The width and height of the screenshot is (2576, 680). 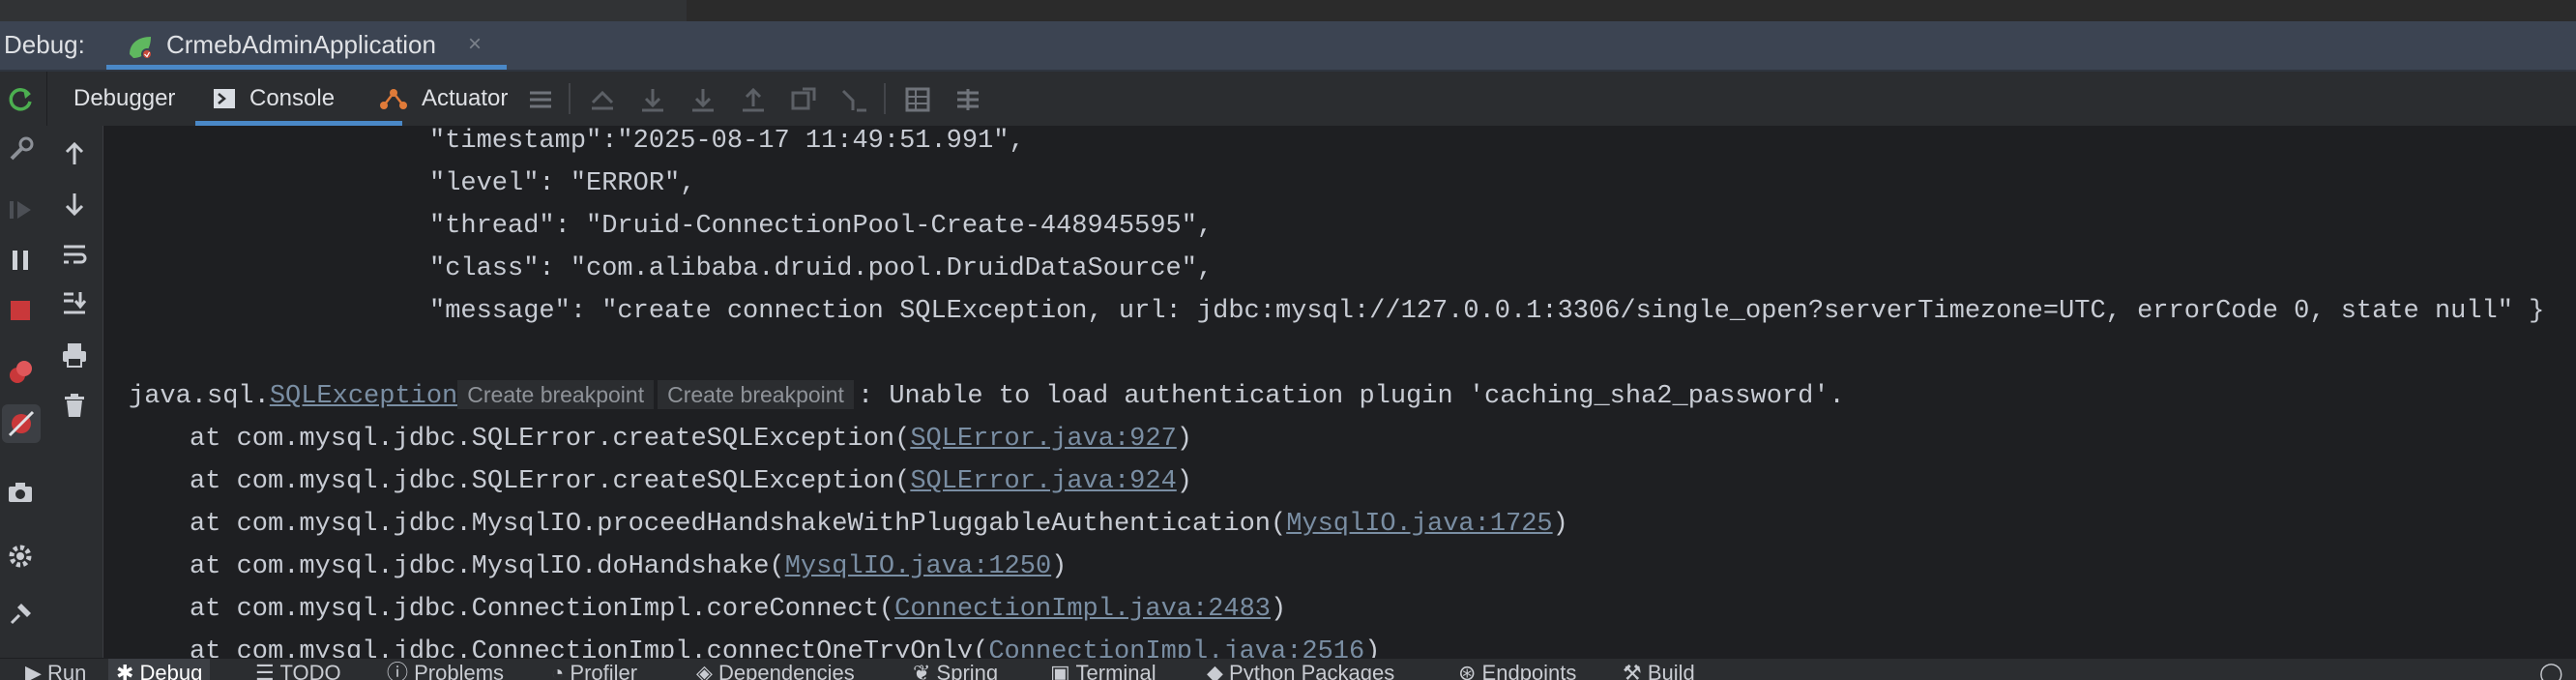 What do you see at coordinates (1063, 671) in the screenshot?
I see `terminal-icon: ▣` at bounding box center [1063, 671].